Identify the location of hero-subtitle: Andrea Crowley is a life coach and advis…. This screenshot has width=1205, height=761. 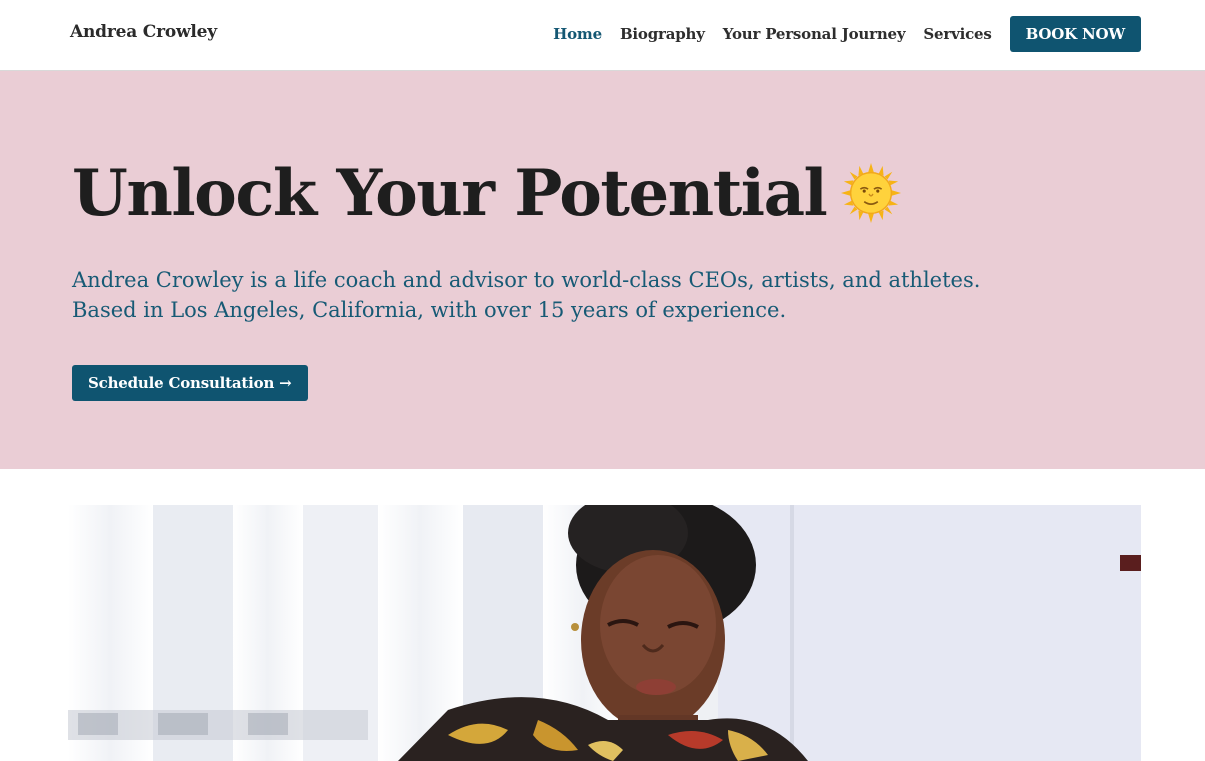
(526, 295).